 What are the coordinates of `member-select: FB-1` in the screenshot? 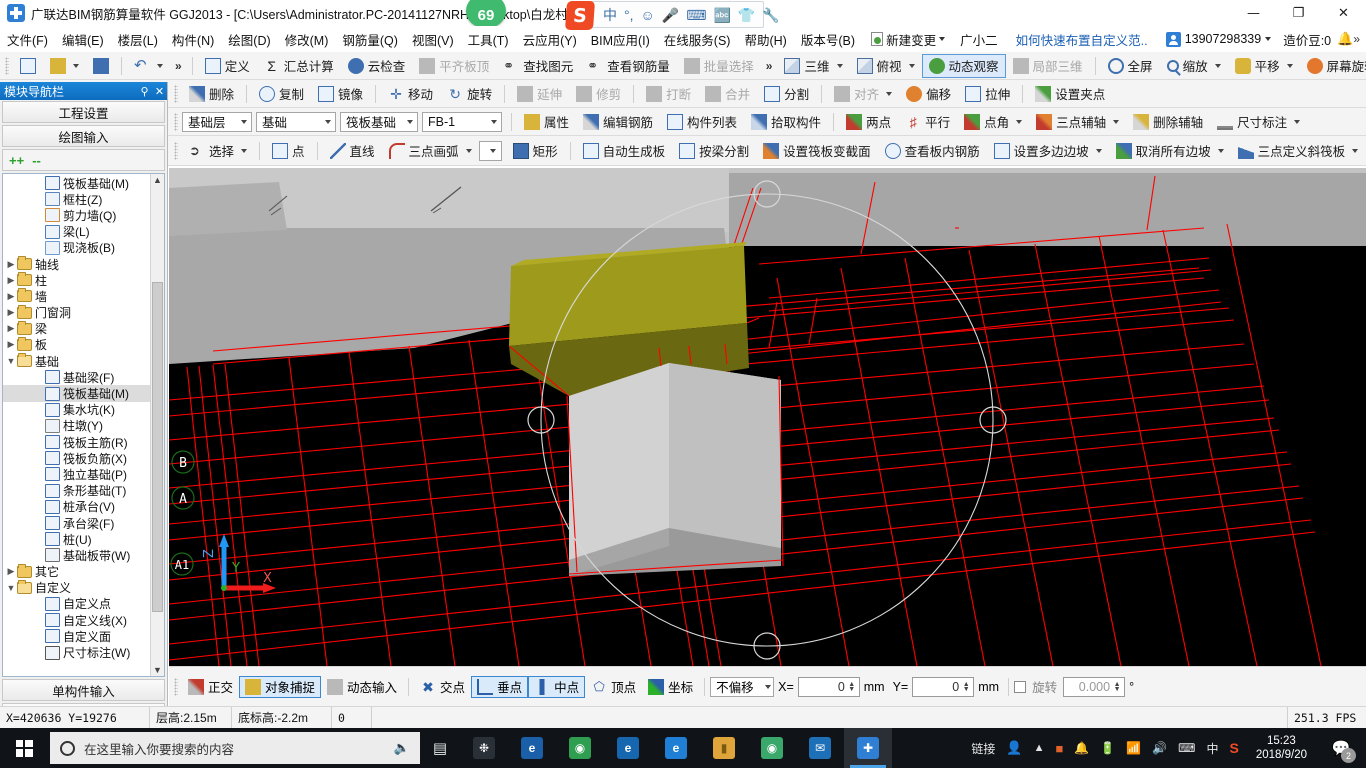 It's located at (462, 121).